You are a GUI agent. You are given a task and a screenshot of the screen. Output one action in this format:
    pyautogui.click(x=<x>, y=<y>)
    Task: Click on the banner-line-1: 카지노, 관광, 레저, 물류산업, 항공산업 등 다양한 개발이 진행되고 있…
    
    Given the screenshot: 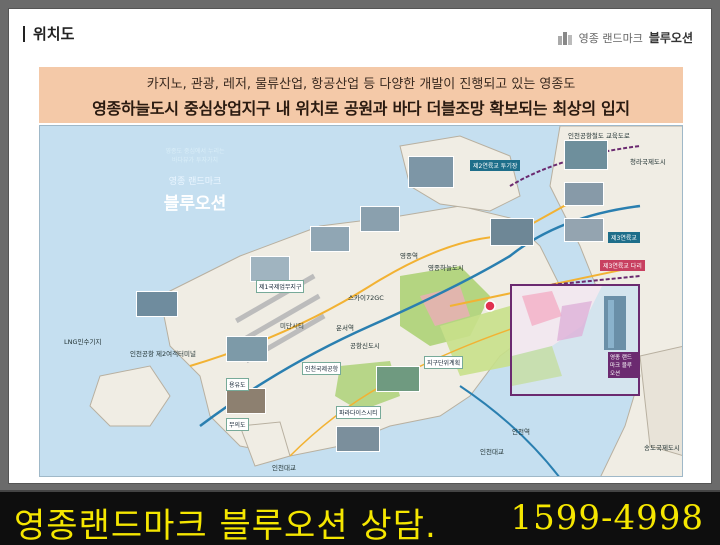 What is the action you would take?
    pyautogui.click(x=361, y=84)
    